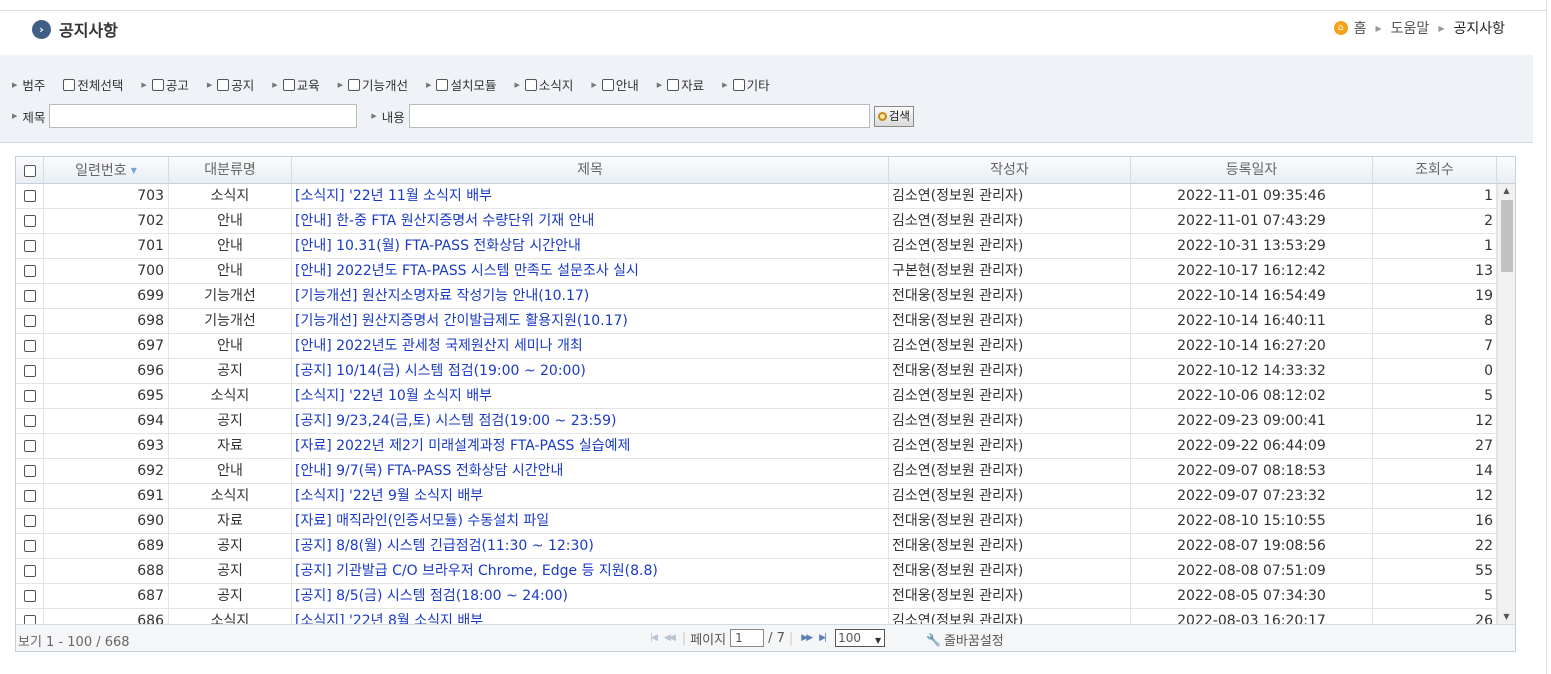  What do you see at coordinates (590, 371) in the screenshot?
I see `row-title: [공지] 10/14(금) 시스템 점검(19:00 ~ 20:00)` at bounding box center [590, 371].